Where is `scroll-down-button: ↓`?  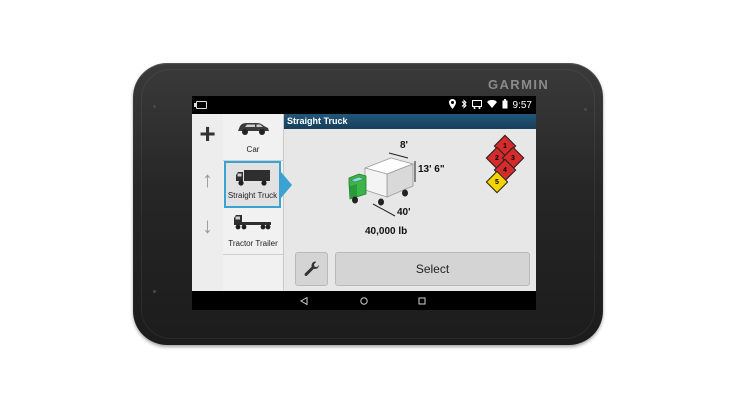
scroll-down-button: ↓ is located at coordinates (207, 226).